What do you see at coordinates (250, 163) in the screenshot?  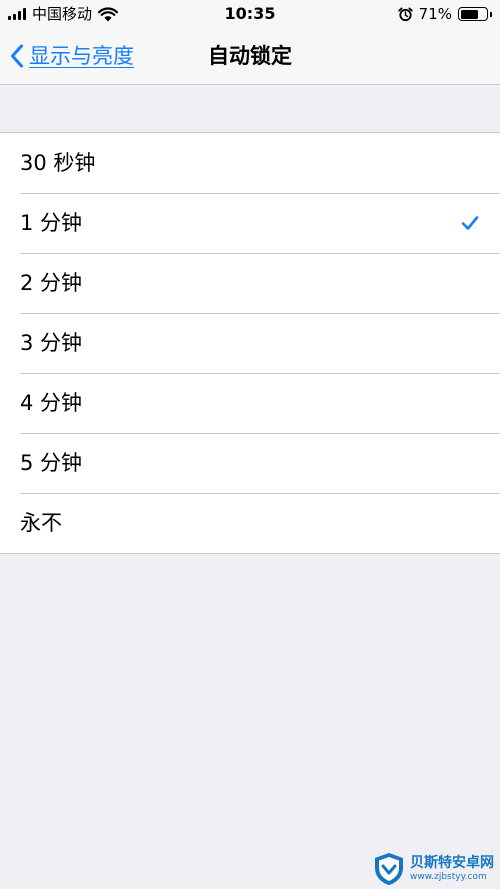 I see `option-30-seconds: 30 秒钟` at bounding box center [250, 163].